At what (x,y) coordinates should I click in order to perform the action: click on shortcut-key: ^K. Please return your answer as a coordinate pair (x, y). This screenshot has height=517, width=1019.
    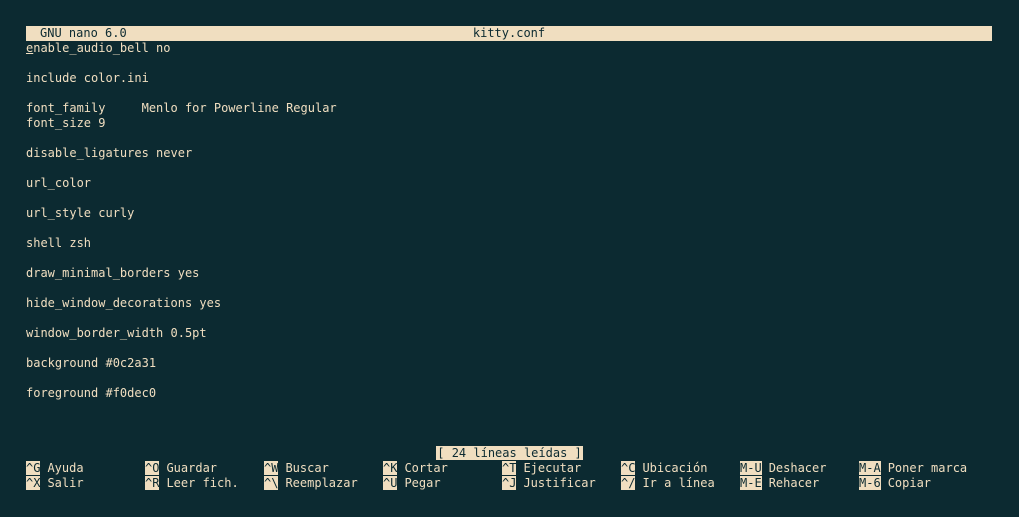
    Looking at the image, I should click on (390, 468).